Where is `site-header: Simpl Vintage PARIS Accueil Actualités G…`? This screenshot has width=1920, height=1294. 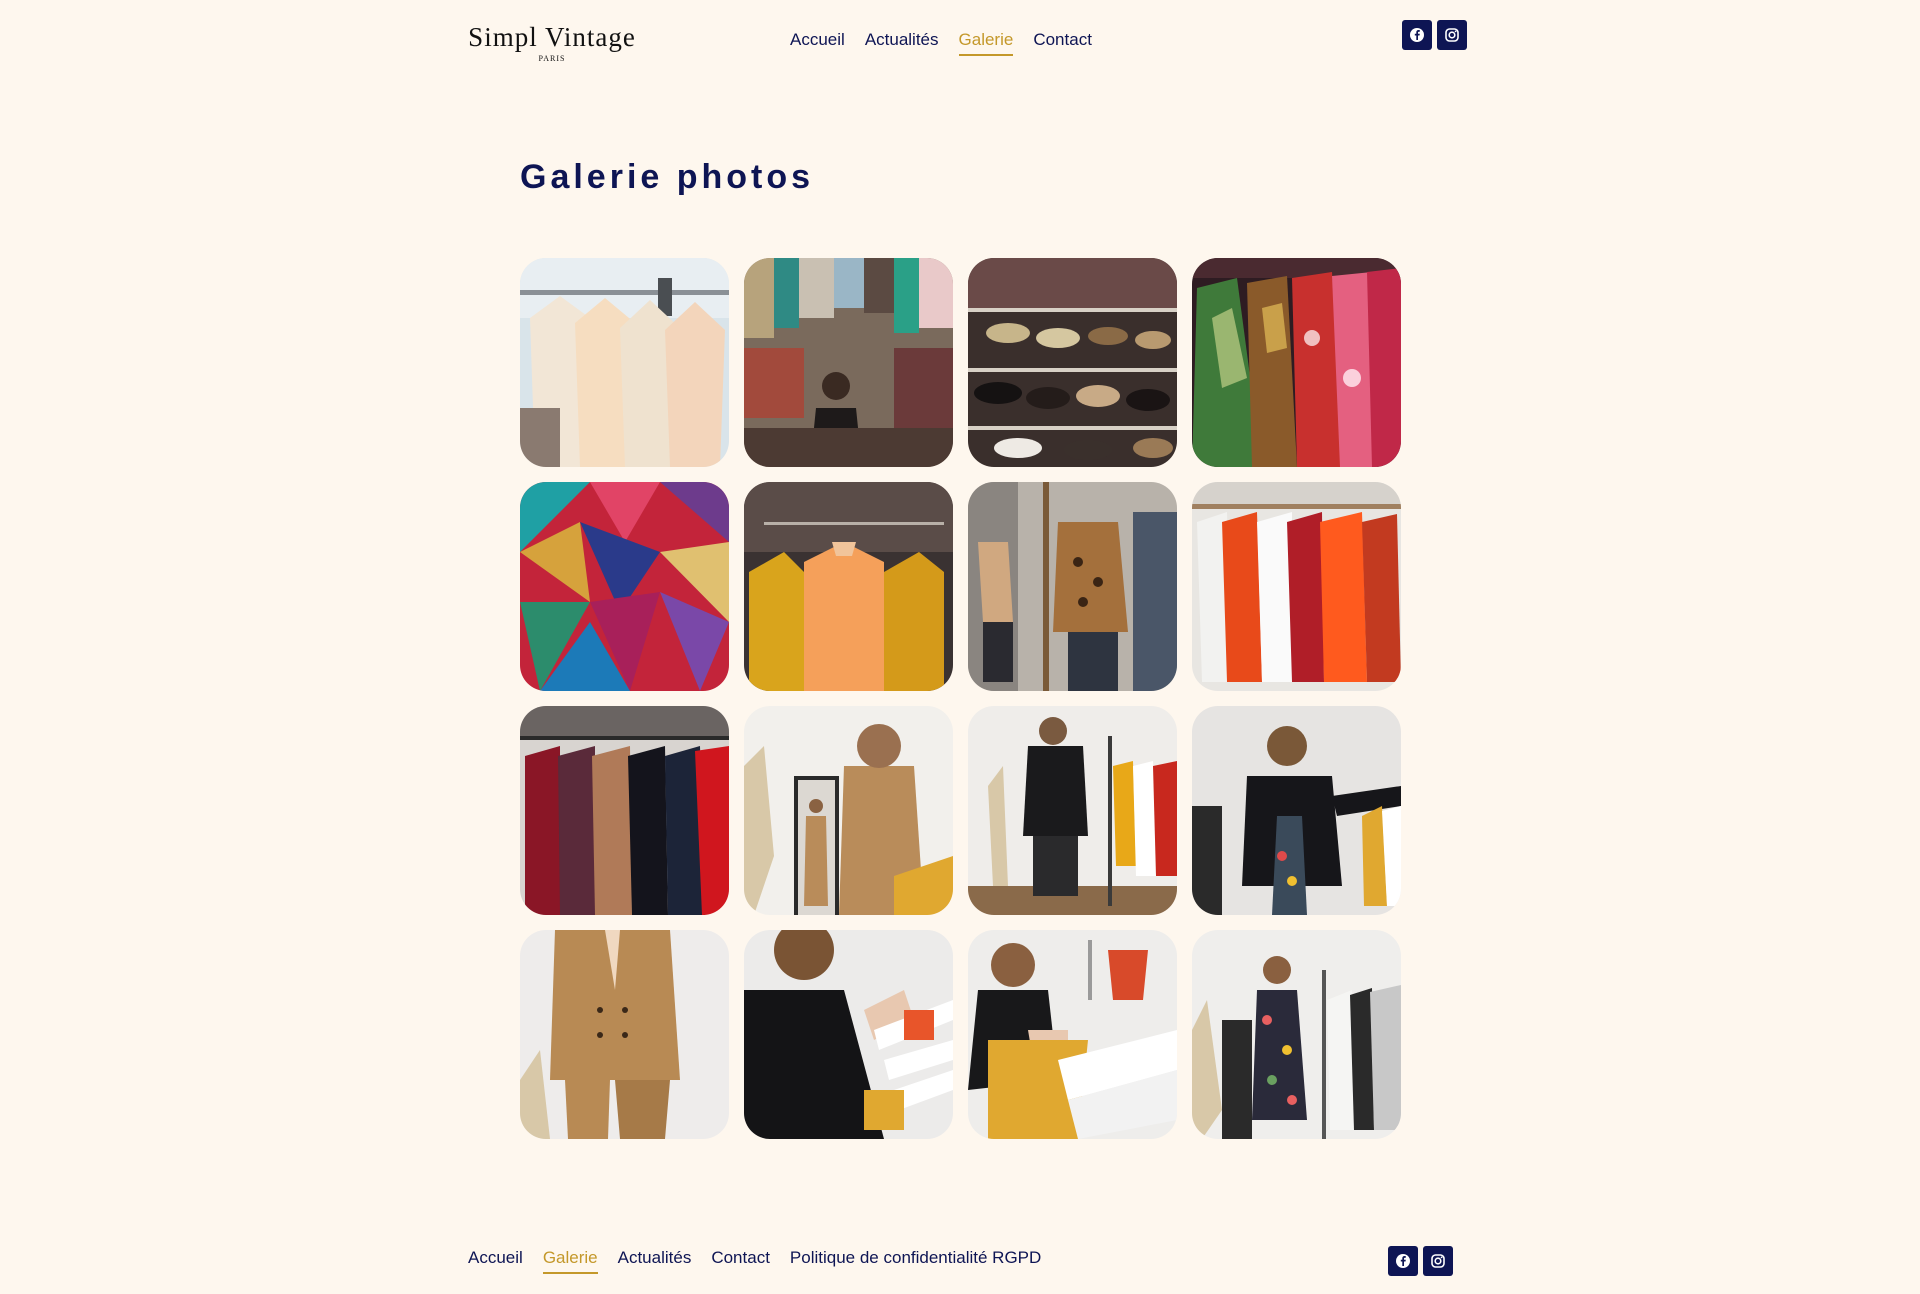 site-header: Simpl Vintage PARIS Accueil Actualités G… is located at coordinates (960, 45).